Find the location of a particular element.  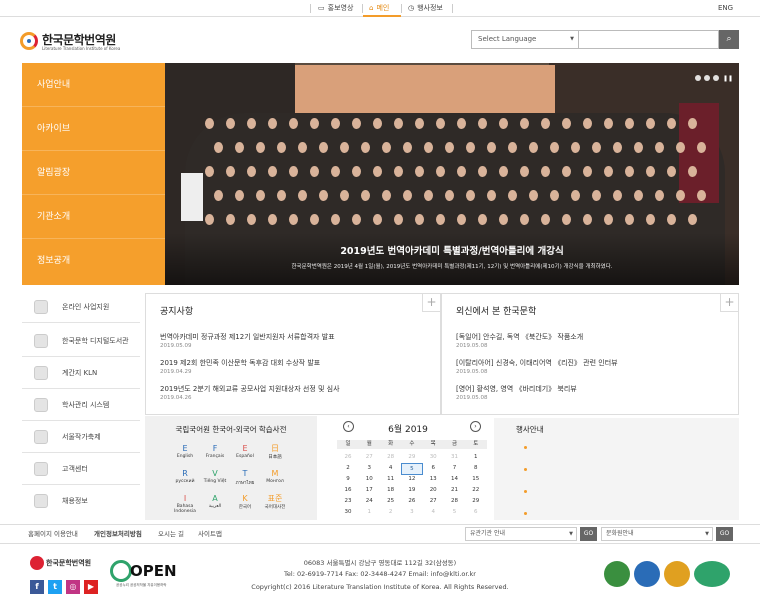

tab-main: ⌂ 메인 is located at coordinates (382, 8).